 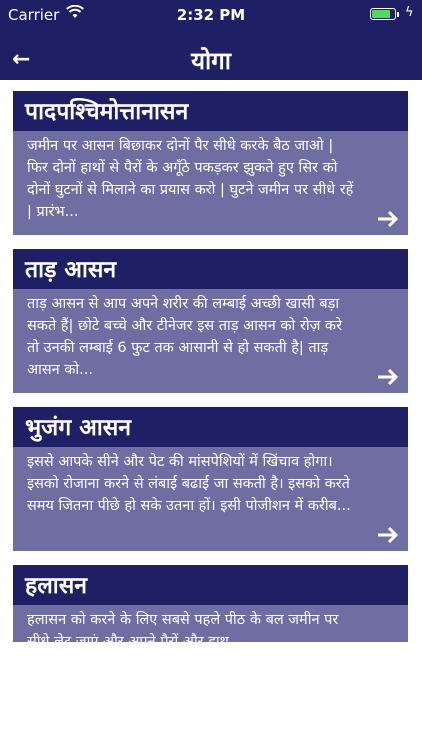 I want to click on card-title: पादपश्चिमोत्तानासन, so click(x=210, y=111).